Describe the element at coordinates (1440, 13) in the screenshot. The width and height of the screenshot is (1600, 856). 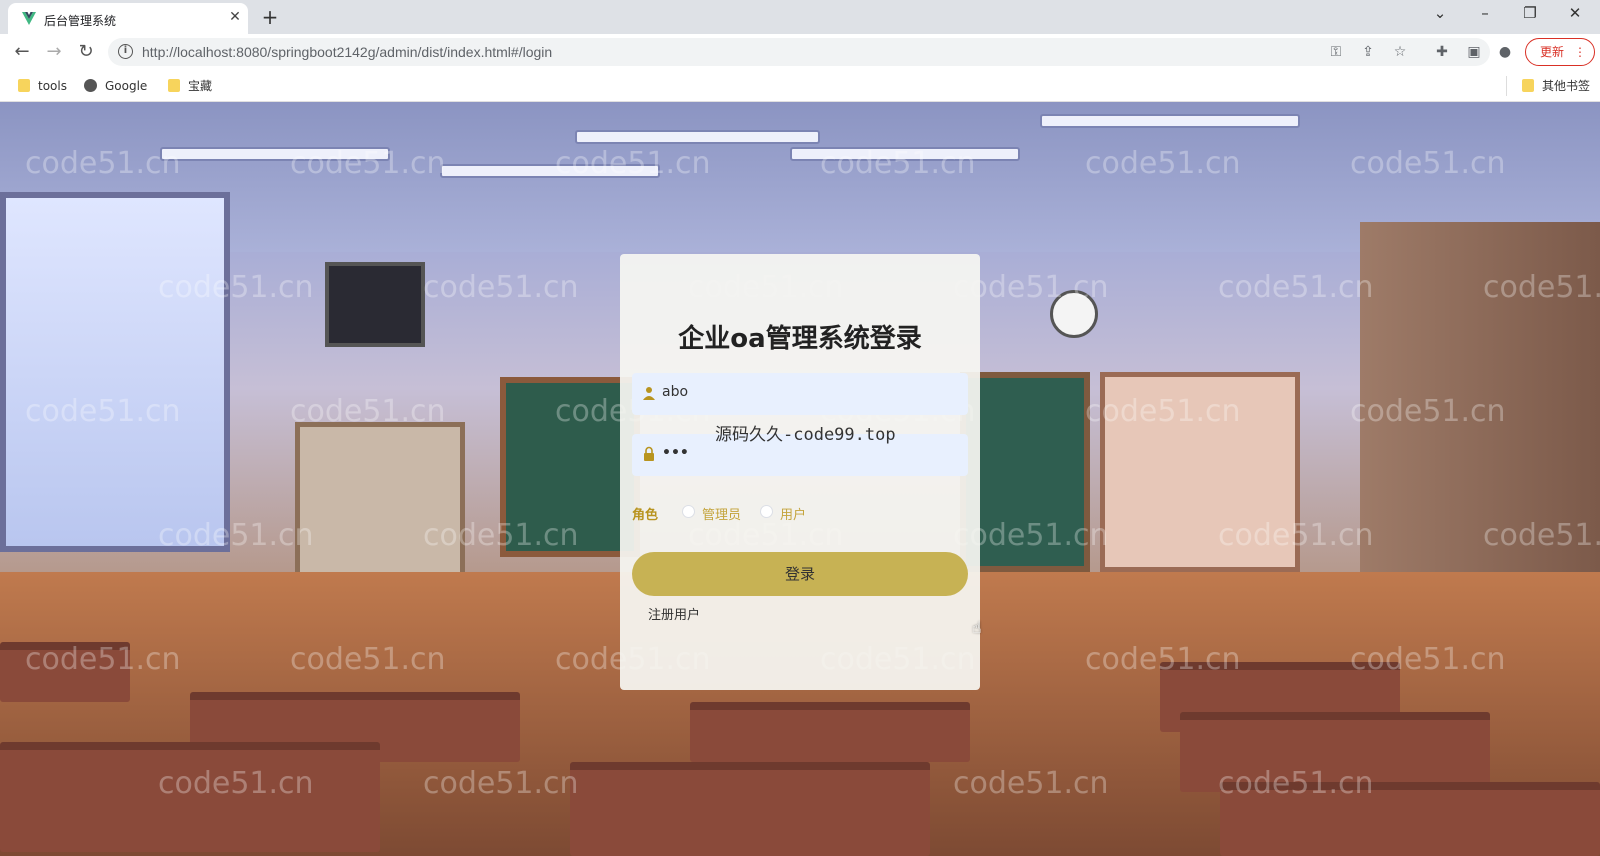
I see `tab-search-icon: ⌄` at that location.